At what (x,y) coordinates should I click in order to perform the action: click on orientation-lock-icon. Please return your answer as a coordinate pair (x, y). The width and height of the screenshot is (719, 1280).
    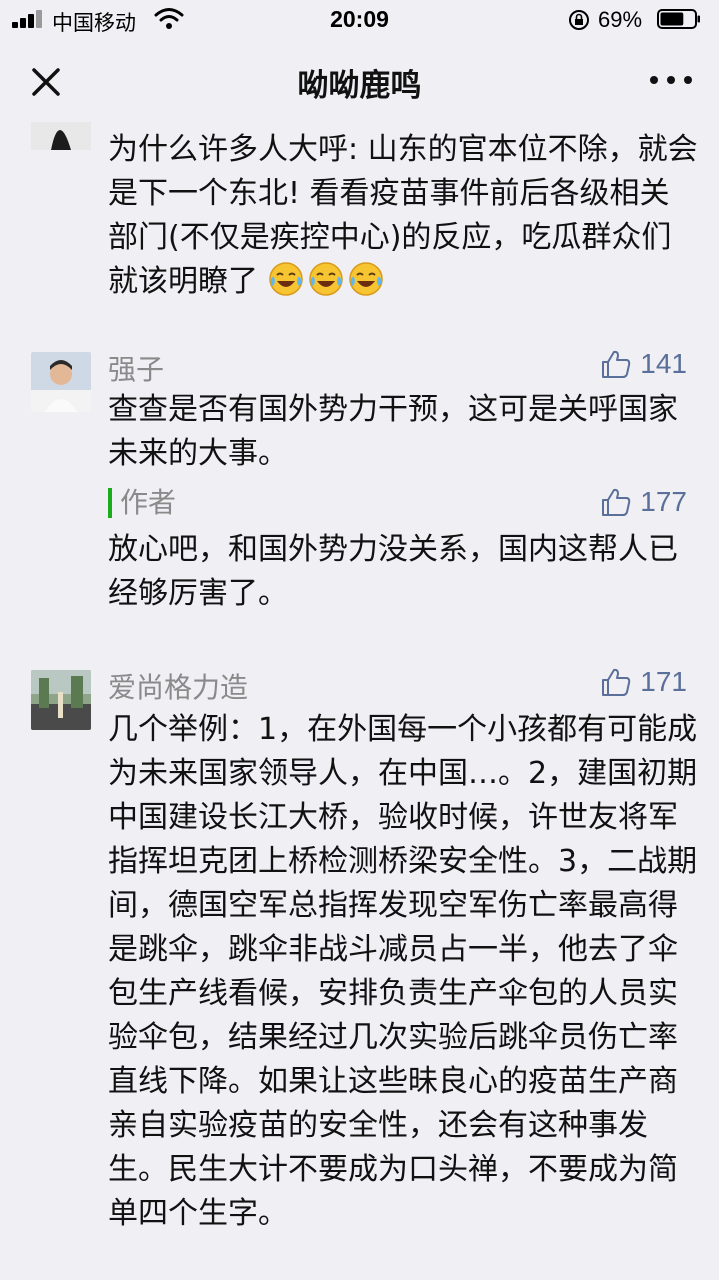
    Looking at the image, I should click on (579, 20).